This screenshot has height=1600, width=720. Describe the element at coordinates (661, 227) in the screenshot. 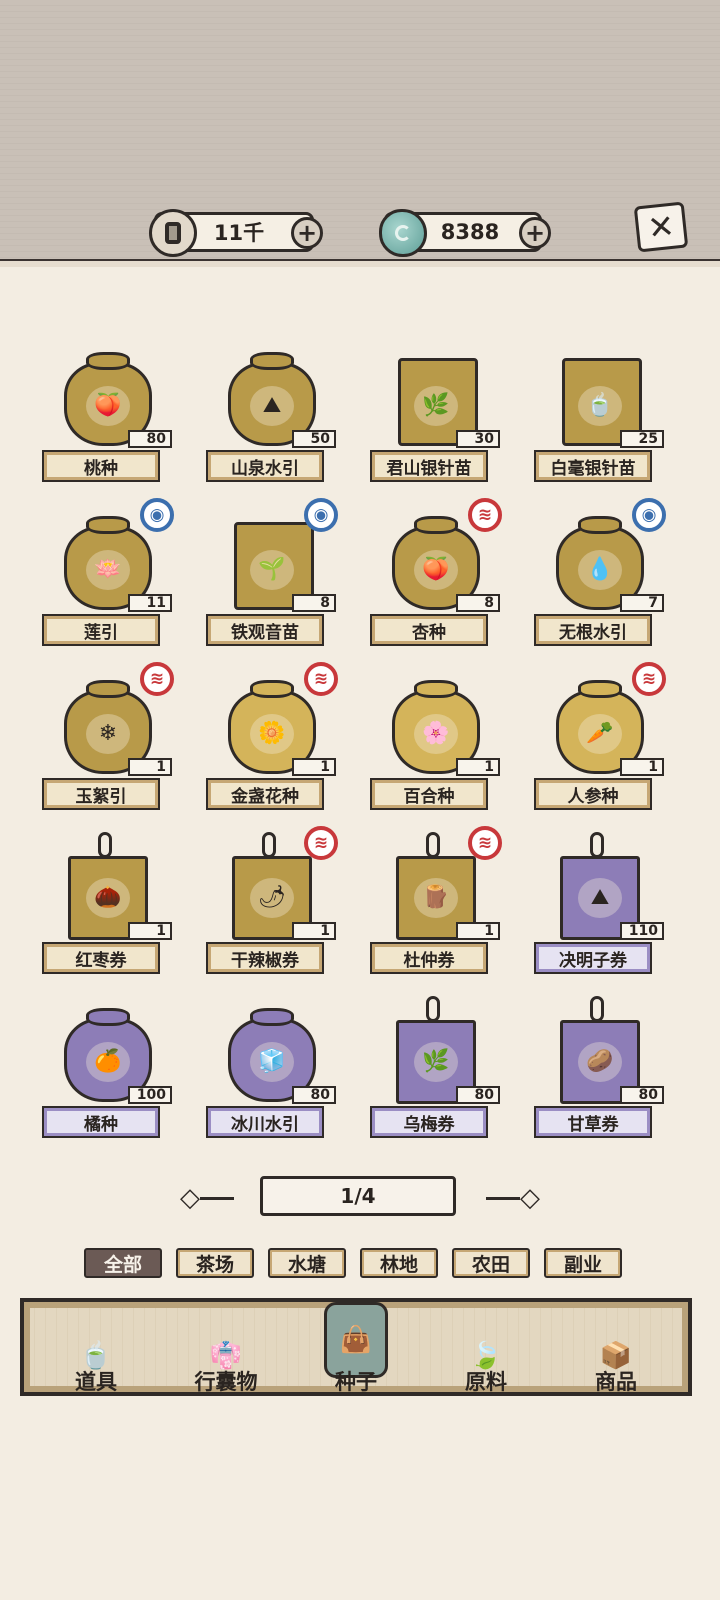

I see `close-button: ✕` at that location.